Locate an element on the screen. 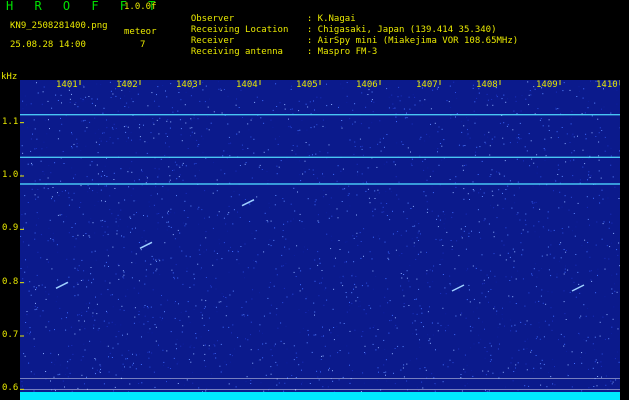  y-tick-label: 0.7 is located at coordinates (10, 335).